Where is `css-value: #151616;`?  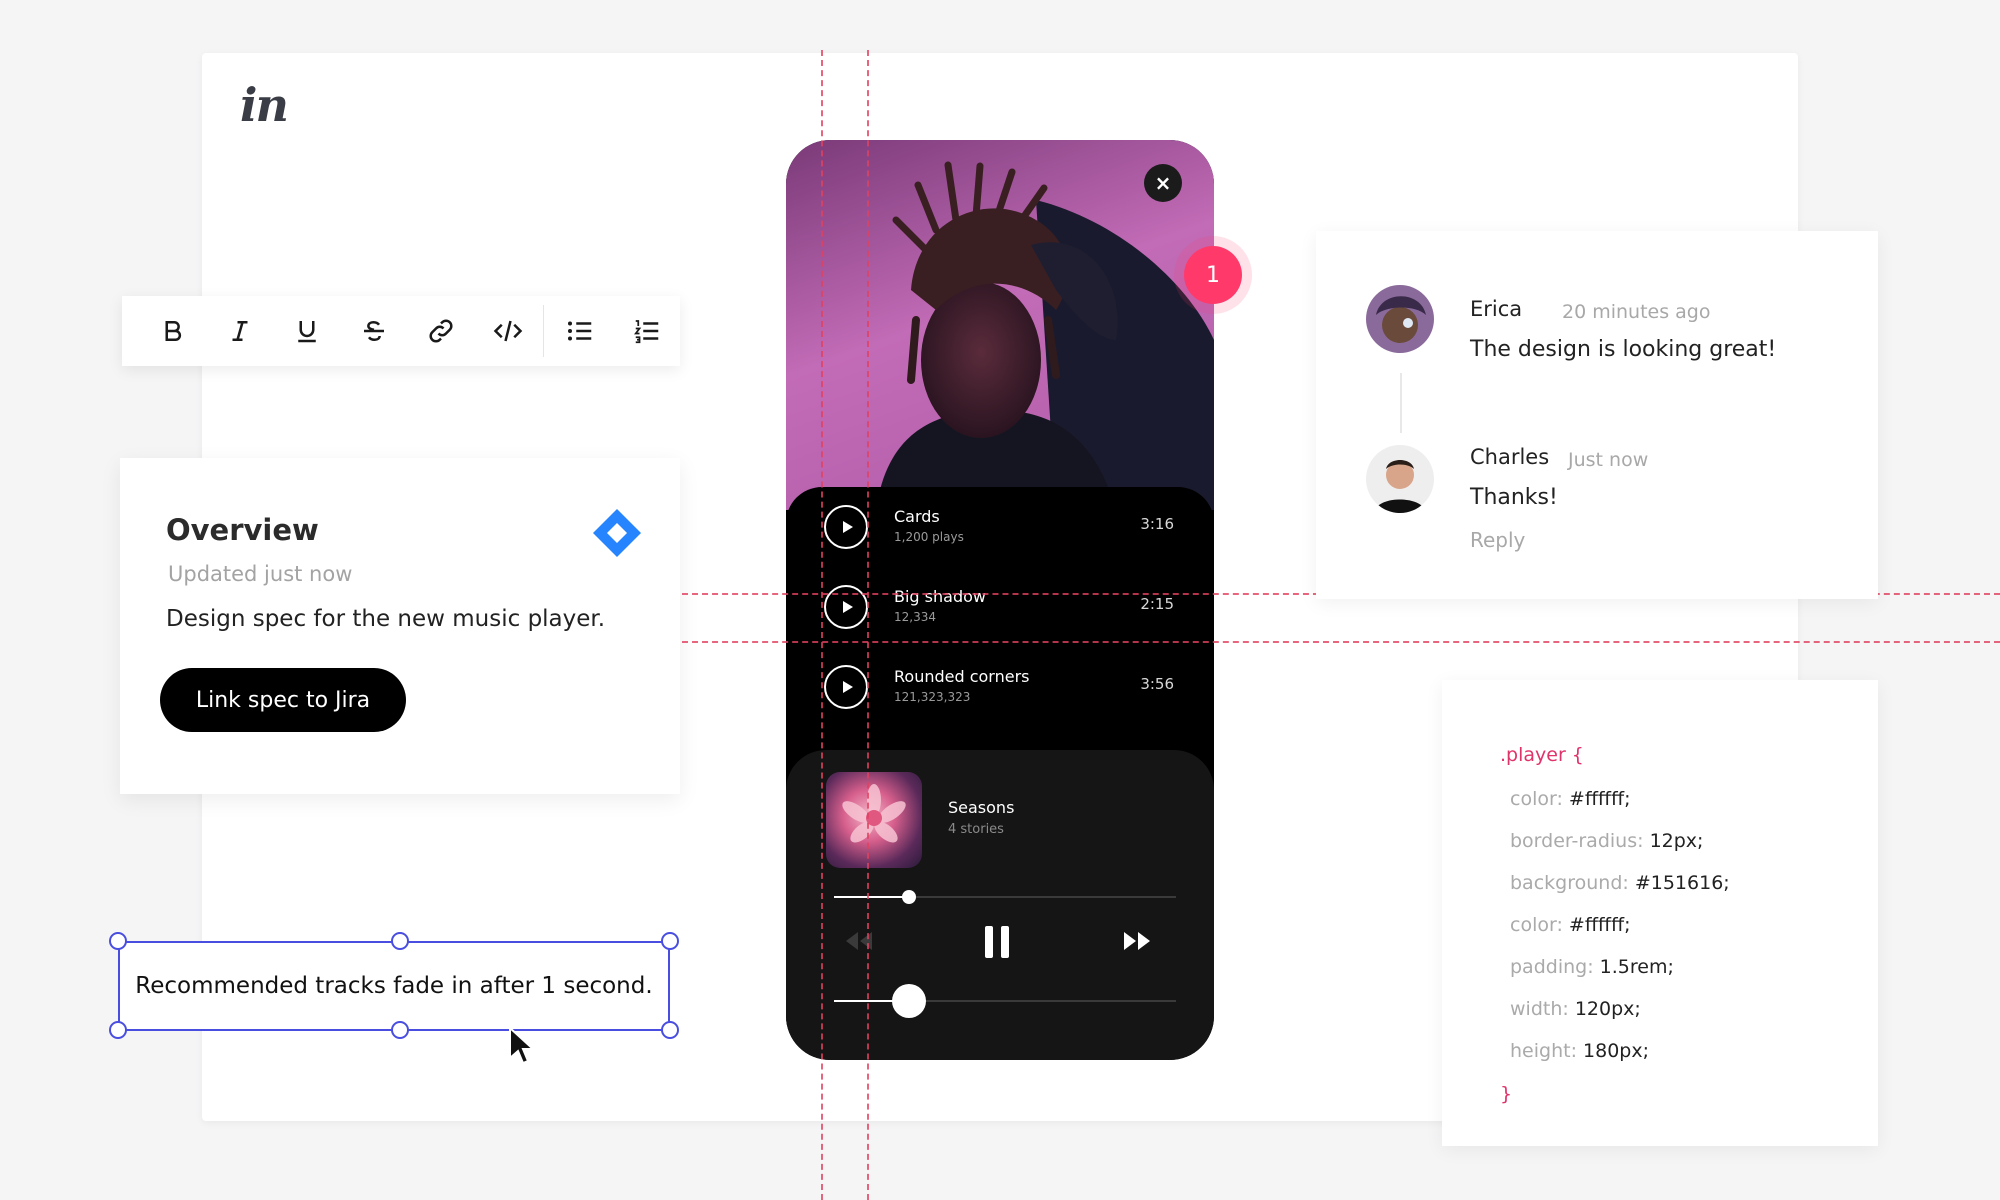 css-value: #151616; is located at coordinates (1682, 883).